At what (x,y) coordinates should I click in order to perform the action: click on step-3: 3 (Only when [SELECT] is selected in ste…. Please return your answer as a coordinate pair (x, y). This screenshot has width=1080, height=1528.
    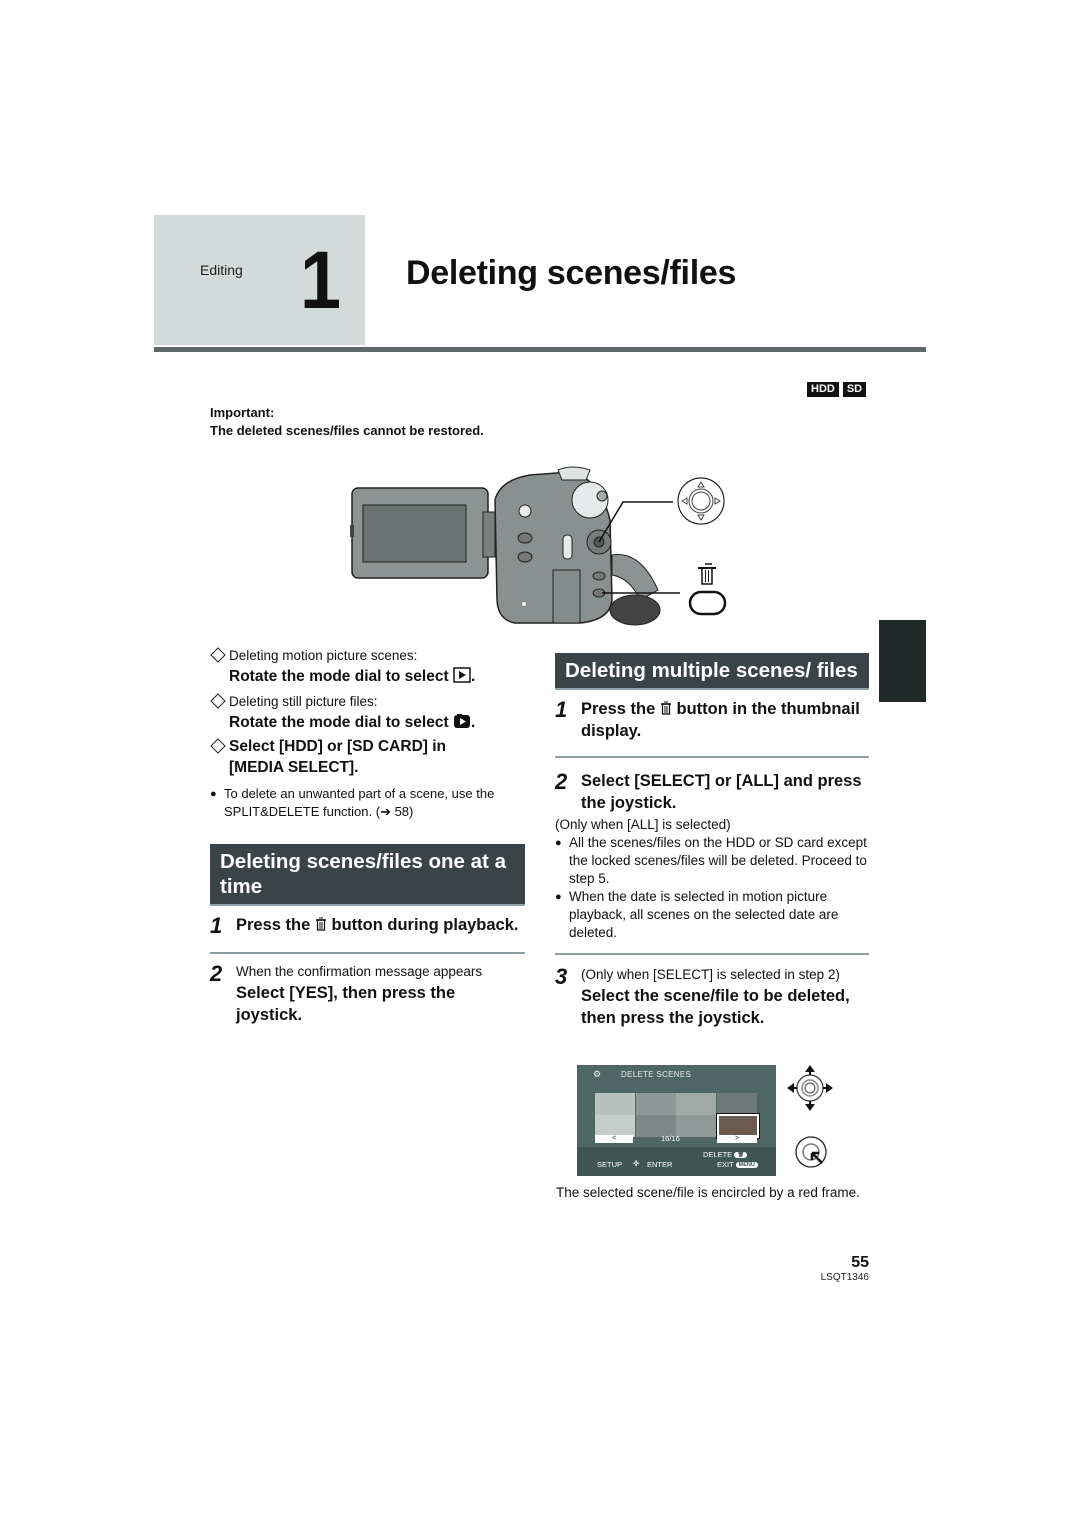
    Looking at the image, I should click on (712, 997).